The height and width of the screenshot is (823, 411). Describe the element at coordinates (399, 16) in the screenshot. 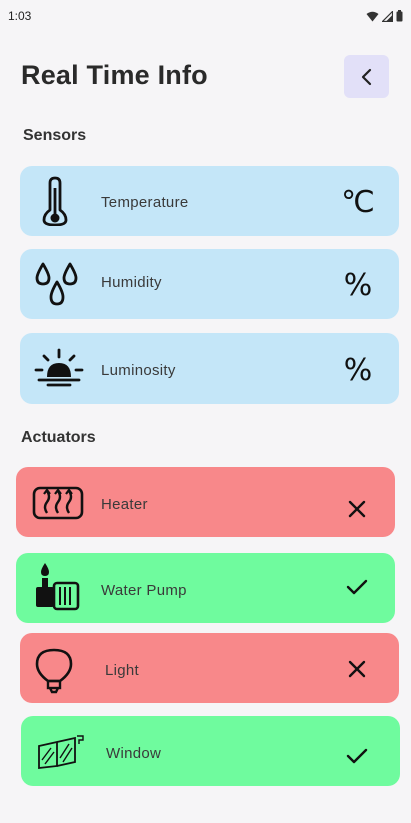

I see `battery-icon` at that location.